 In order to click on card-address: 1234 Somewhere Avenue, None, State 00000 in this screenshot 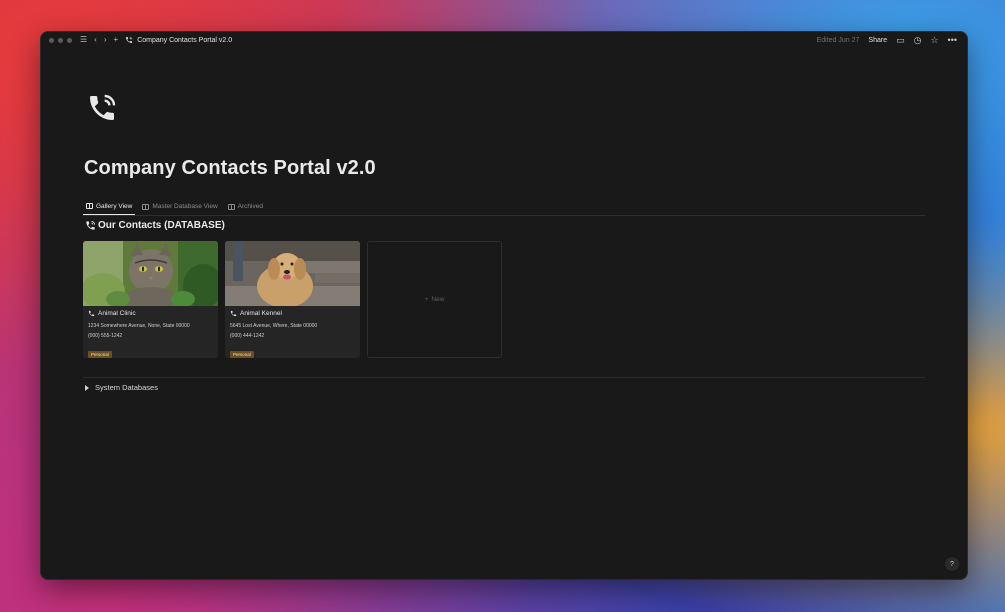, I will do `click(139, 326)`.